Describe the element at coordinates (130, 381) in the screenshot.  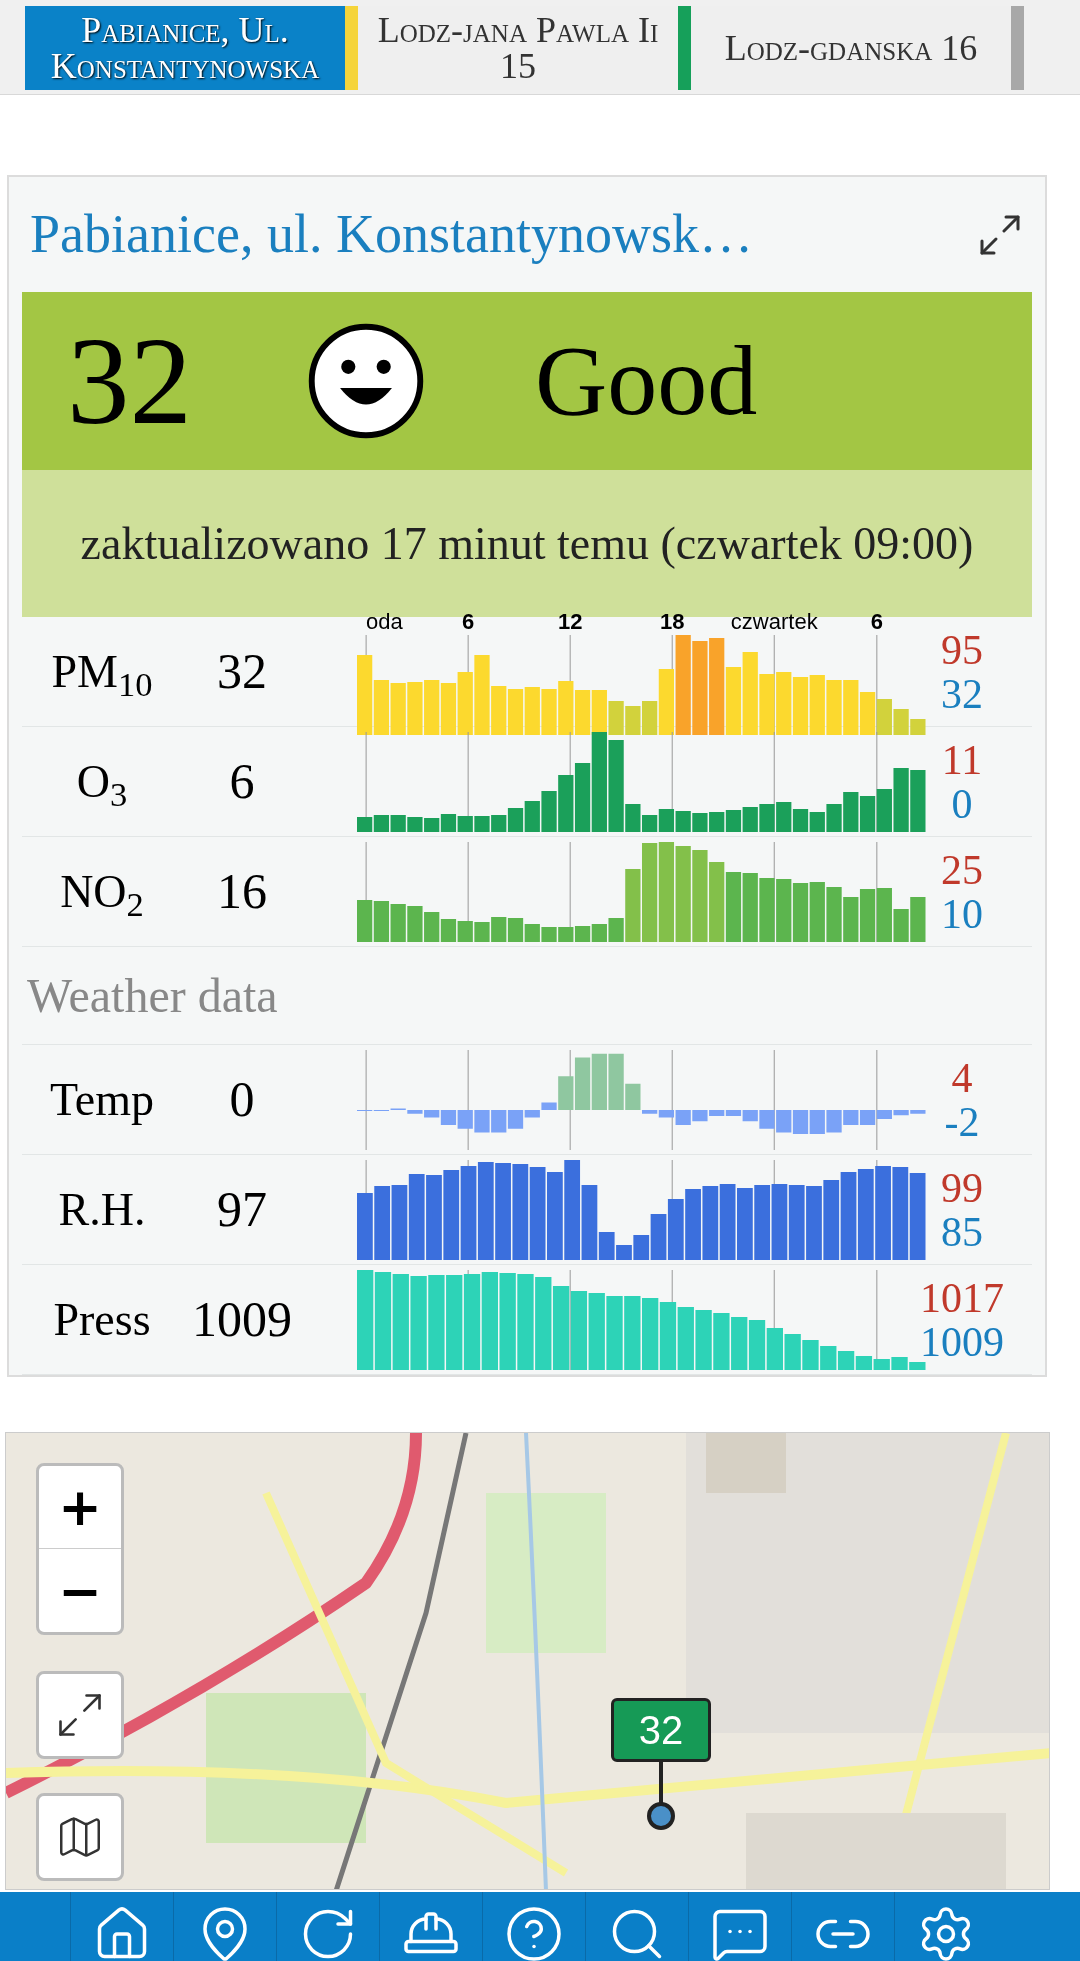
I see `aqi-value: 32` at that location.